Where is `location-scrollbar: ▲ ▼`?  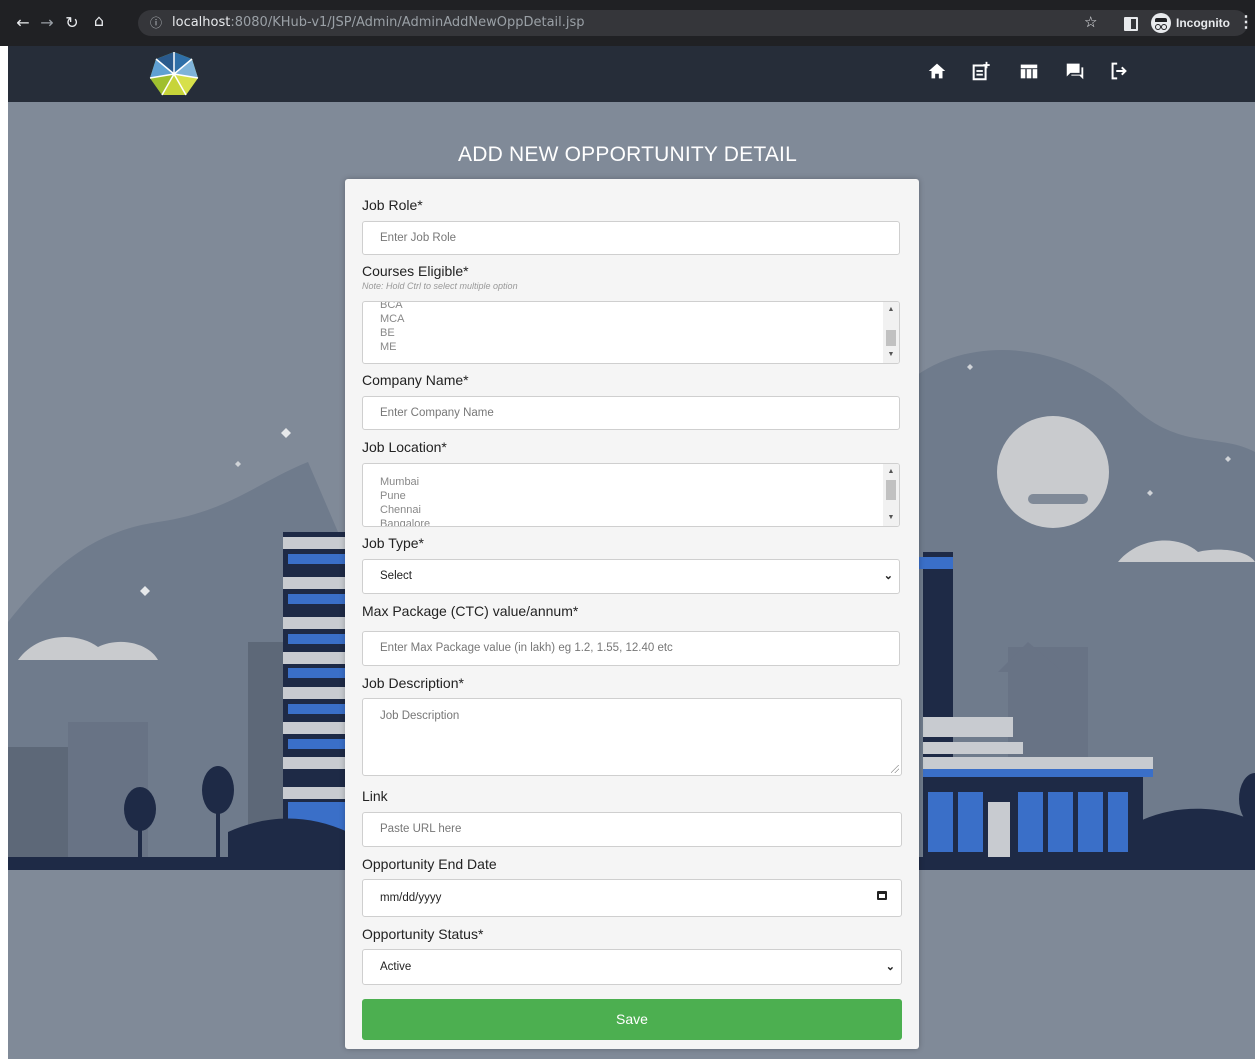
location-scrollbar: ▲ ▼ is located at coordinates (891, 495).